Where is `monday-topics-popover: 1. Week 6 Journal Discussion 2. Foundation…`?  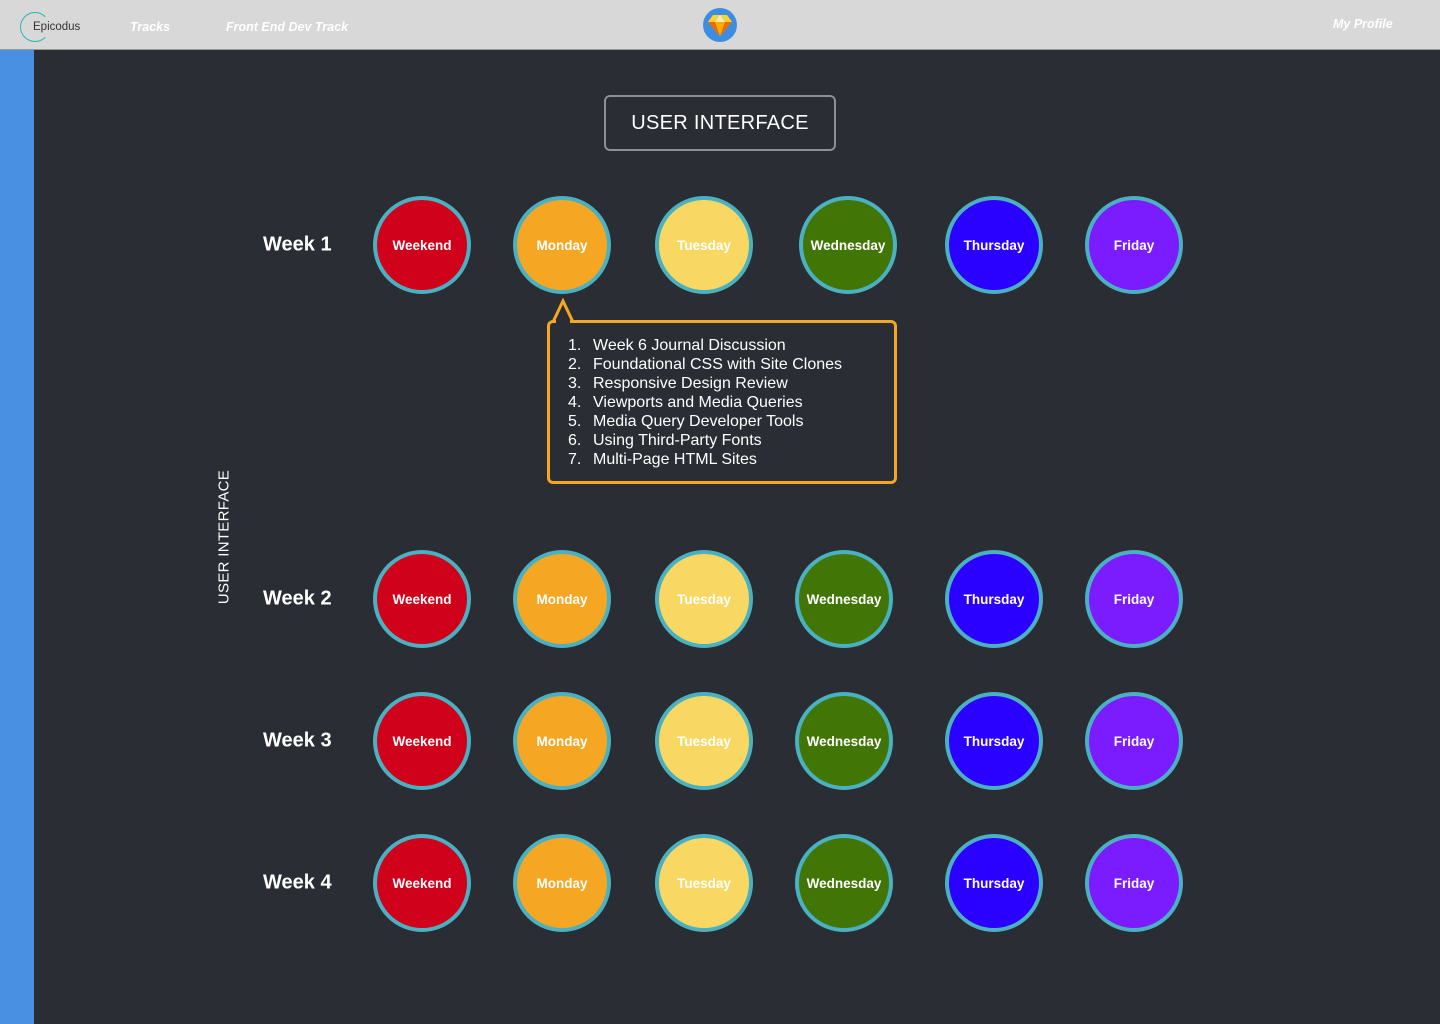
monday-topics-popover: 1. Week 6 Journal Discussion 2. Foundation… is located at coordinates (722, 402).